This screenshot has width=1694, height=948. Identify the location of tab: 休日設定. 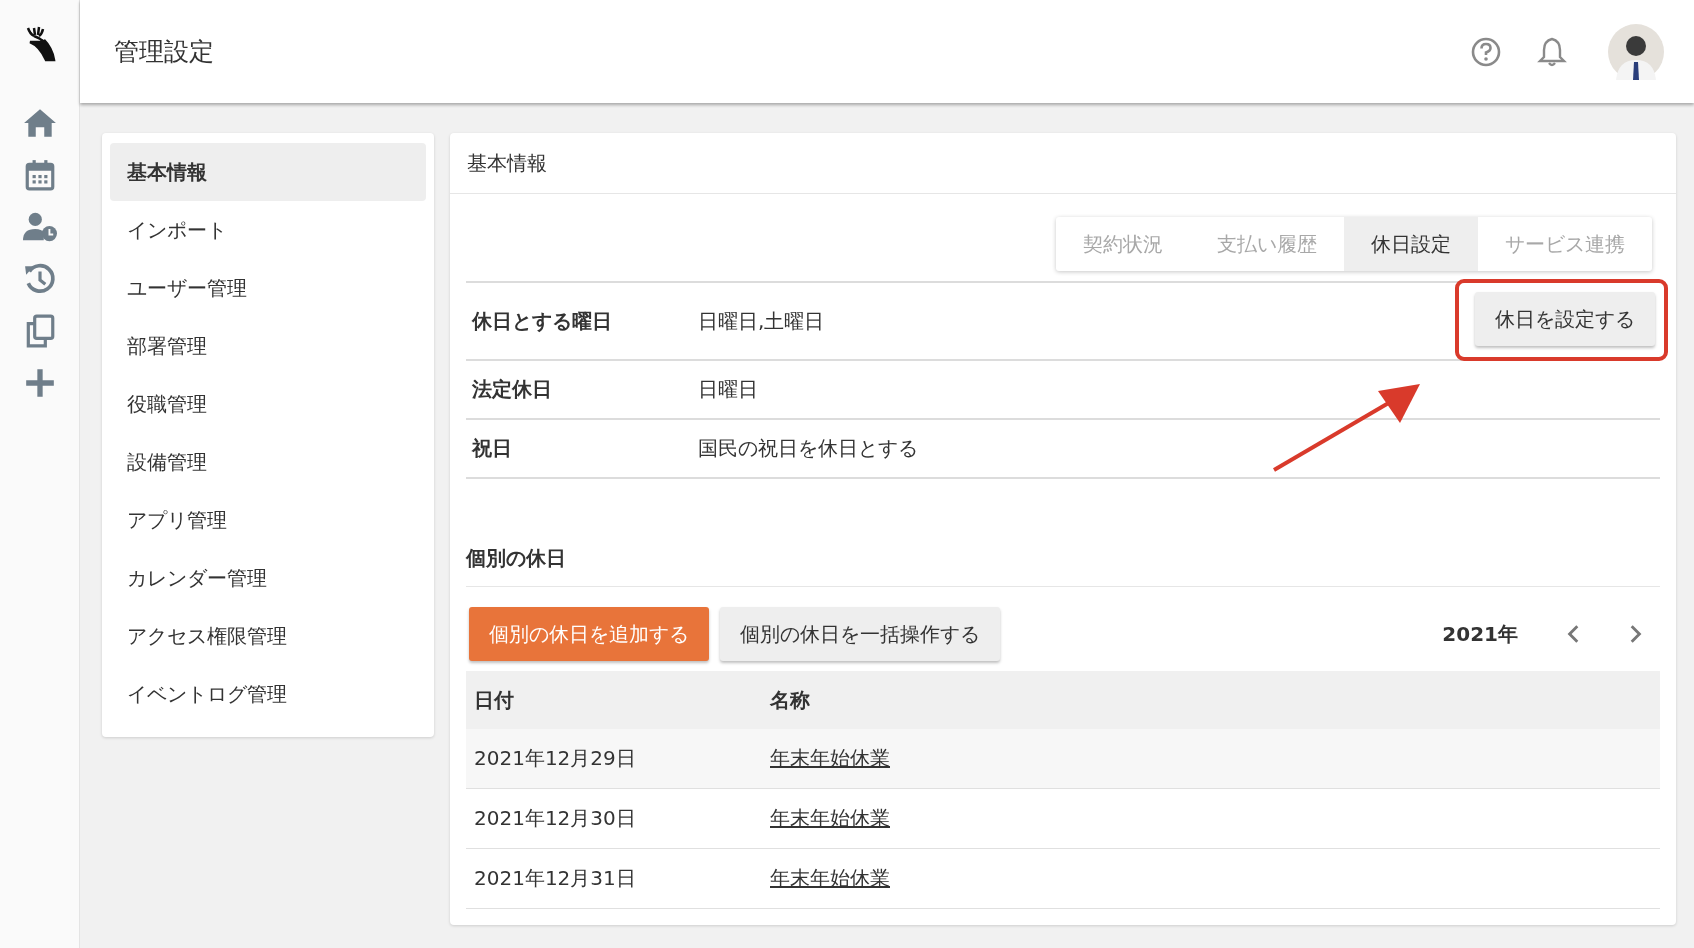
(1411, 244).